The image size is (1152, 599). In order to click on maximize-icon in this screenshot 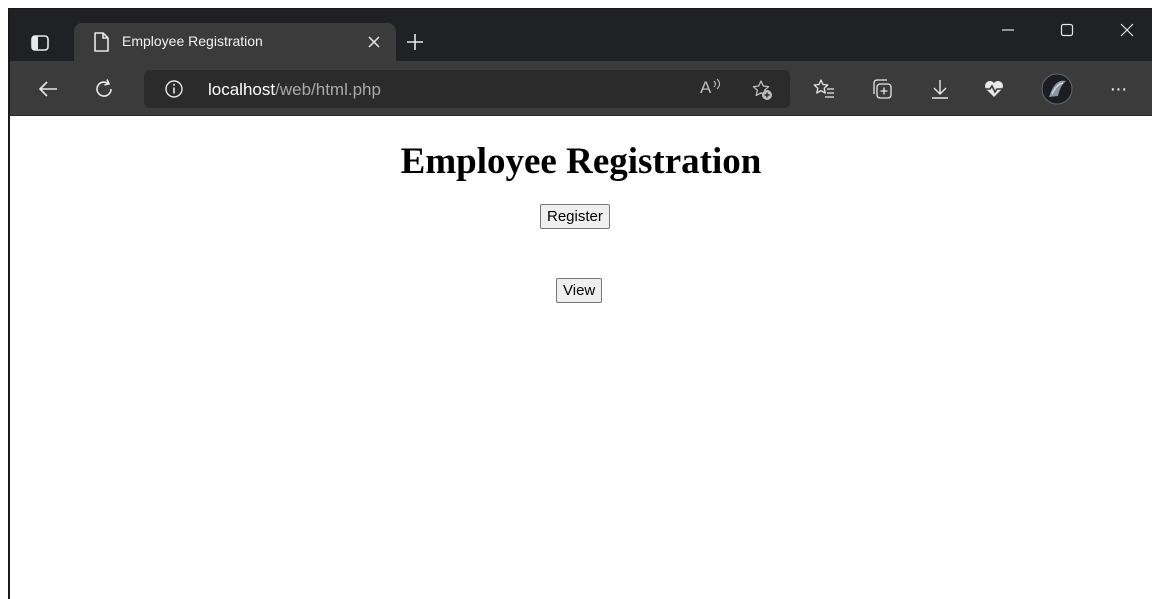, I will do `click(1067, 30)`.